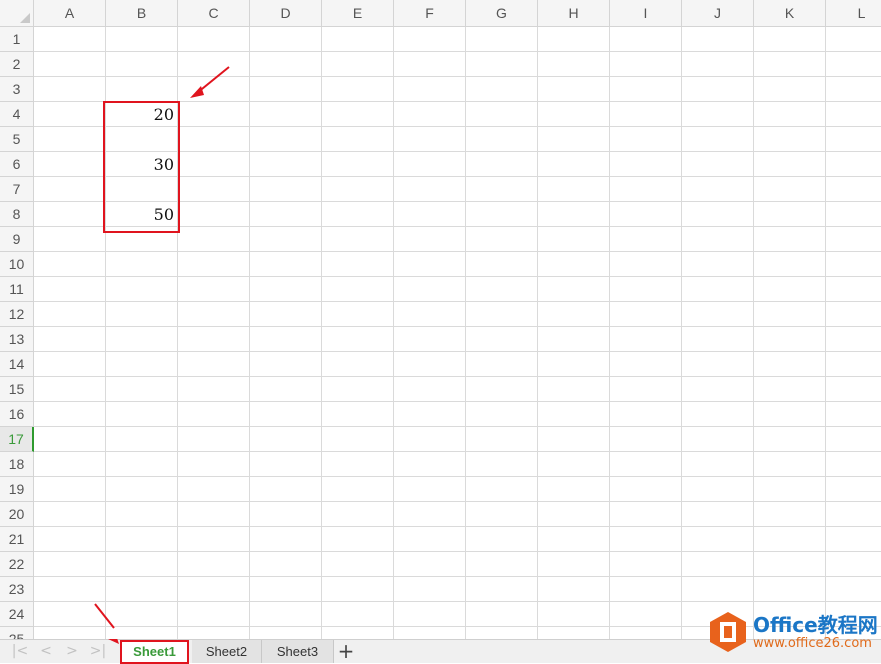 The width and height of the screenshot is (881, 664). Describe the element at coordinates (502, 13) in the screenshot. I see `column-header-g: G` at that location.